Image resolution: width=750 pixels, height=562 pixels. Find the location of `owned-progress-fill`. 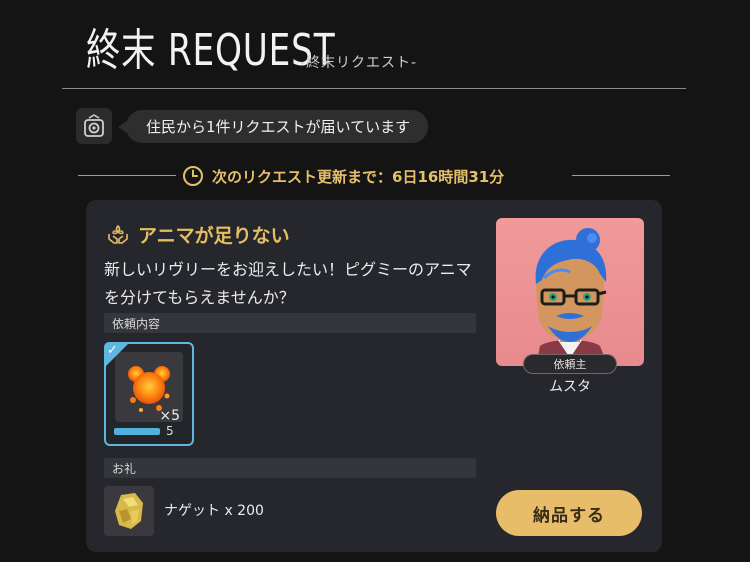

owned-progress-fill is located at coordinates (137, 431).